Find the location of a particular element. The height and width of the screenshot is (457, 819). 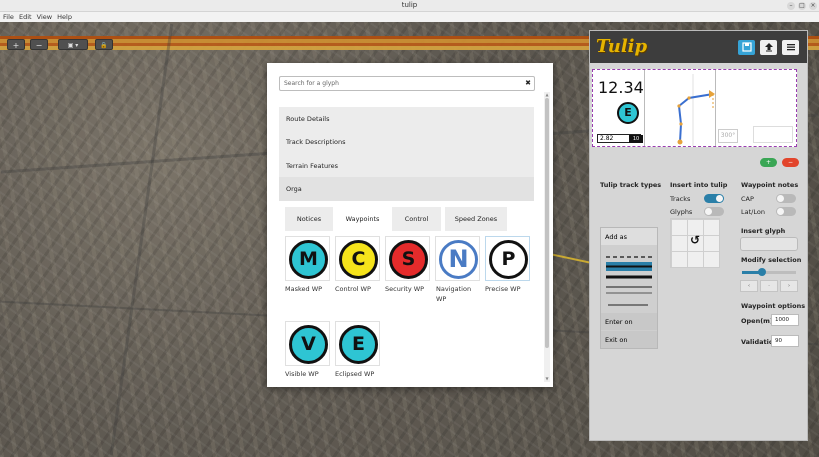

glyph-label: Navigation WP is located at coordinates (453, 294).